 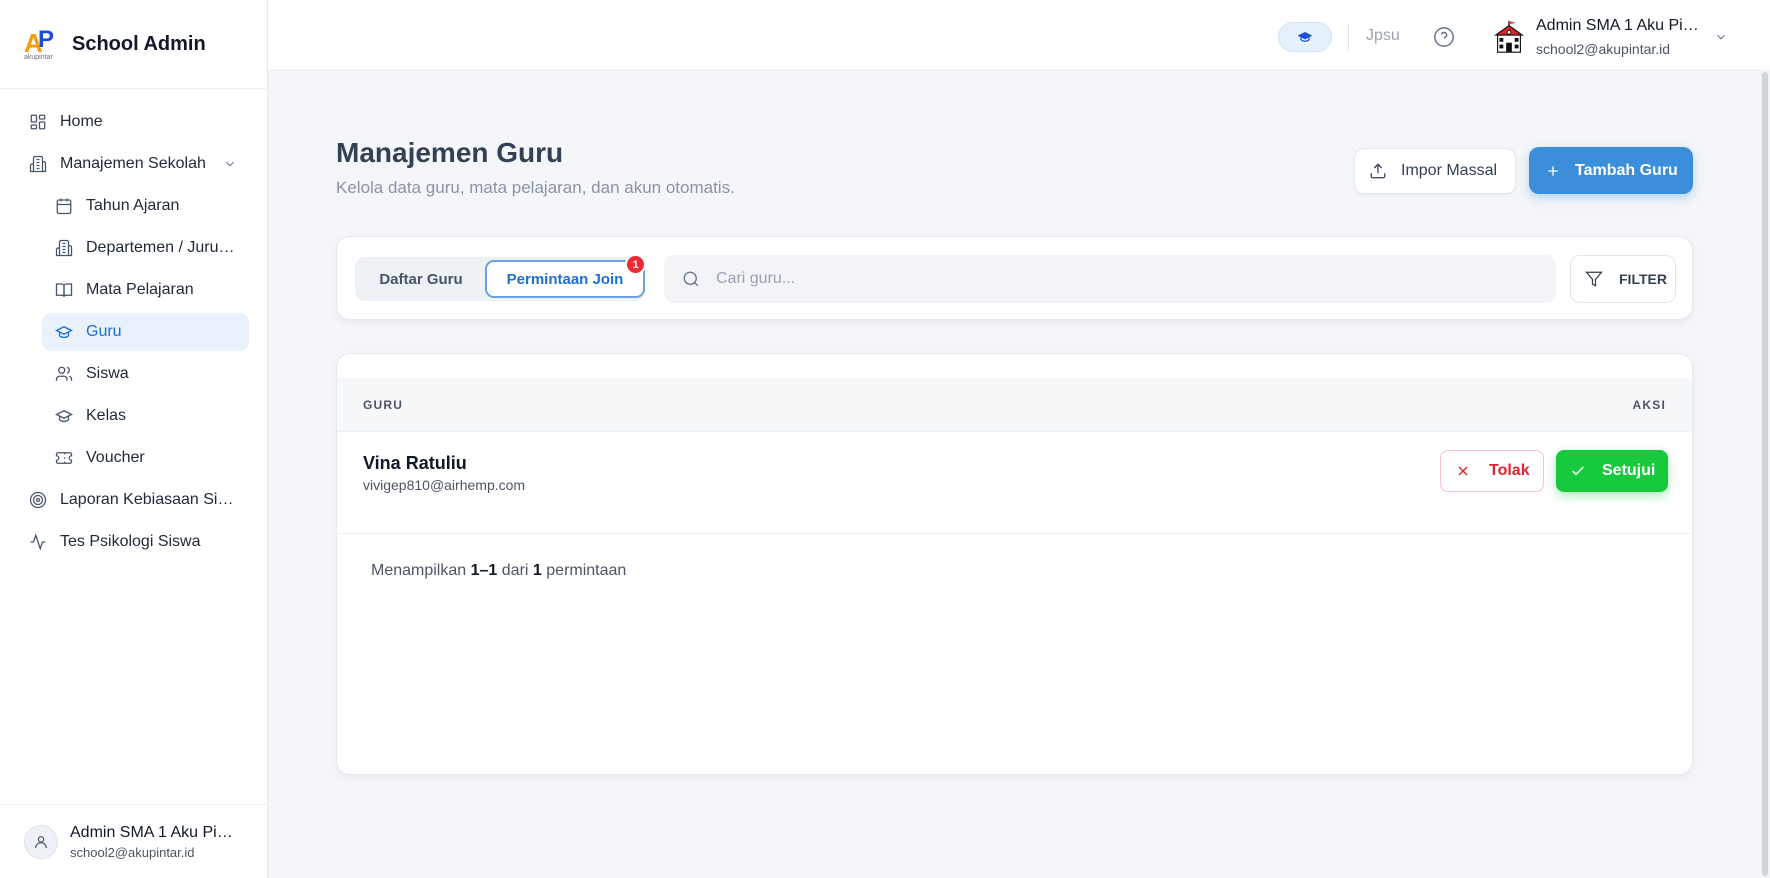 What do you see at coordinates (1383, 36) in the screenshot?
I see `language-selector: Jpsu` at bounding box center [1383, 36].